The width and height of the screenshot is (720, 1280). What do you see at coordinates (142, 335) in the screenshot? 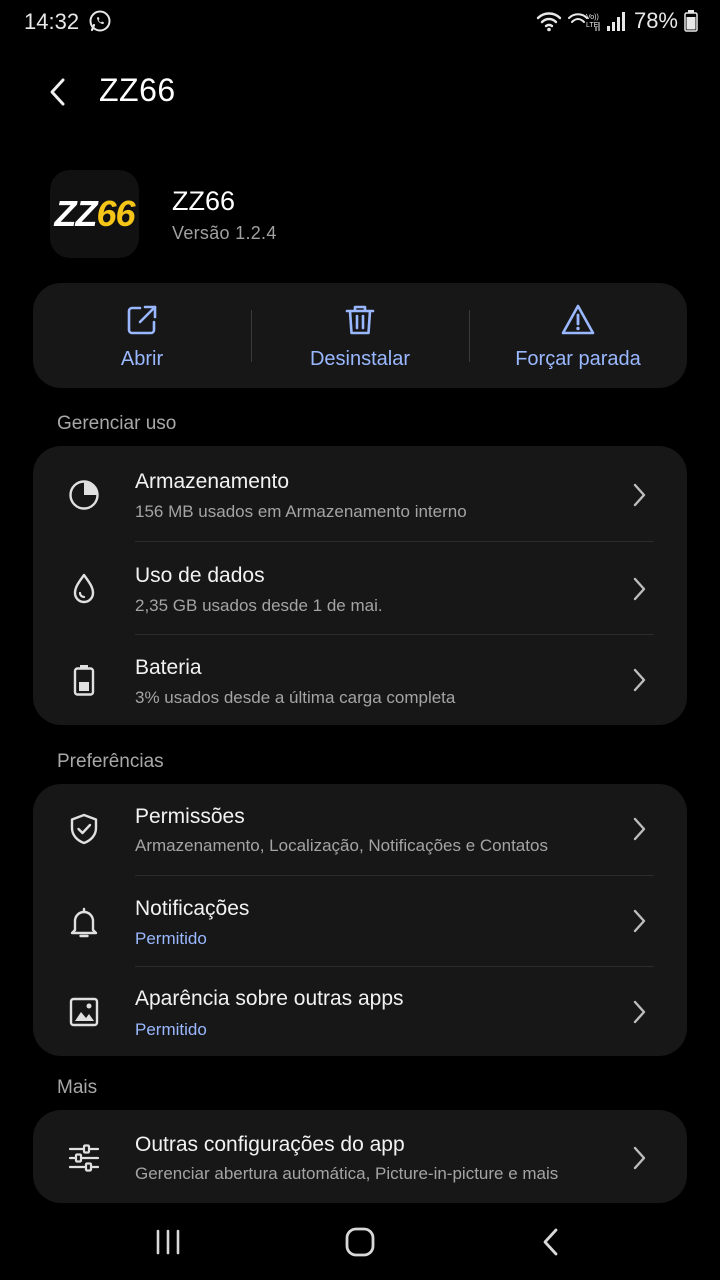
I see `open-button: Abrir` at bounding box center [142, 335].